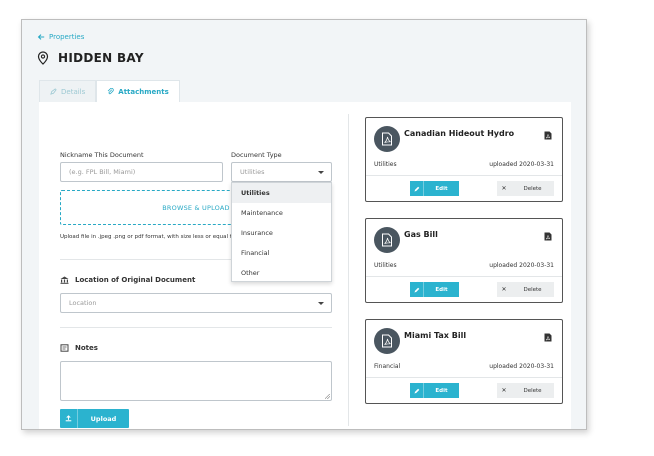 This screenshot has width=654, height=456. I want to click on property-header: HIDDEN BAY, so click(90, 58).